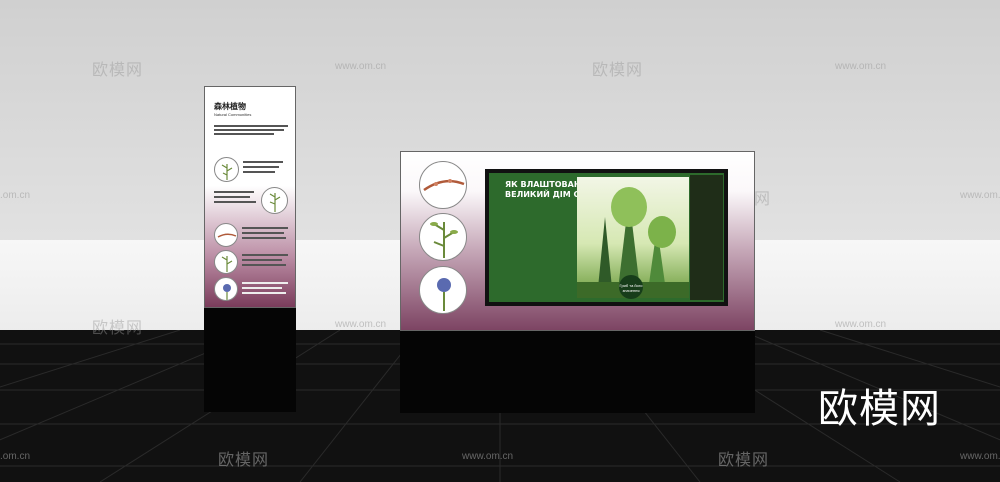 The width and height of the screenshot is (1000, 482). I want to click on info-sidebar, so click(706, 237).